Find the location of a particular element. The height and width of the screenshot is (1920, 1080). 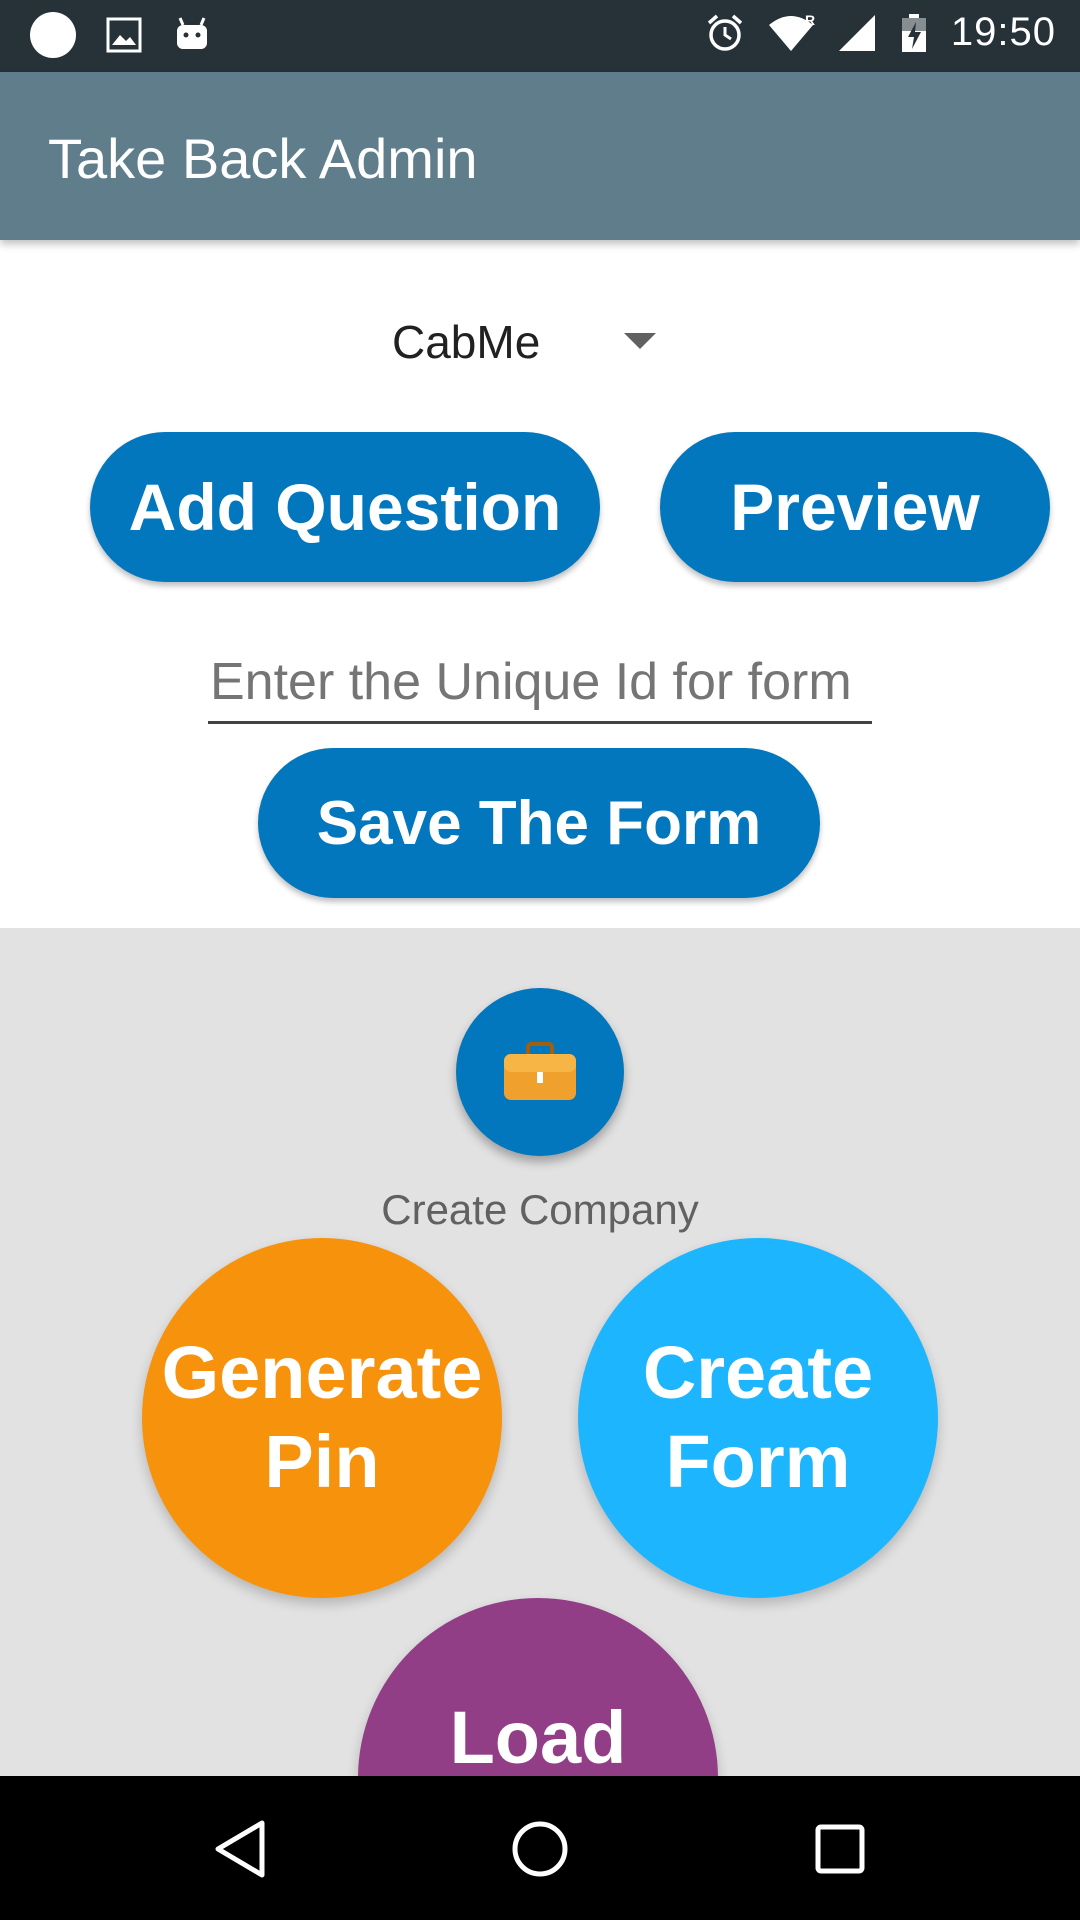

recents-button is located at coordinates (840, 1849).